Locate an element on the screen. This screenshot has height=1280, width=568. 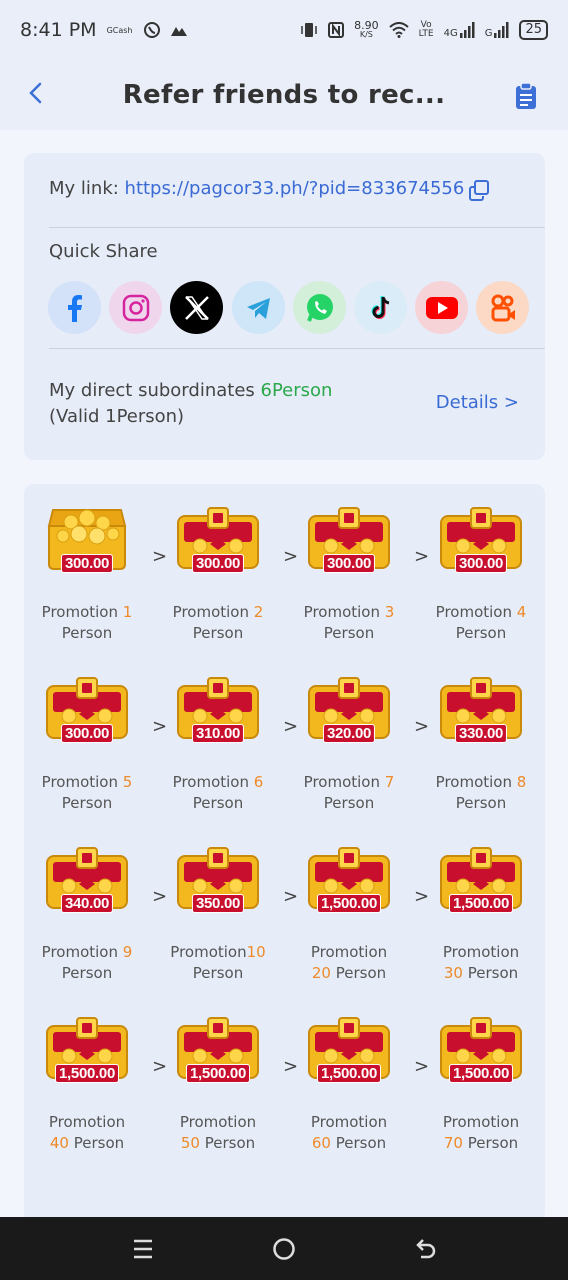
vibrate-icon is located at coordinates (309, 30).